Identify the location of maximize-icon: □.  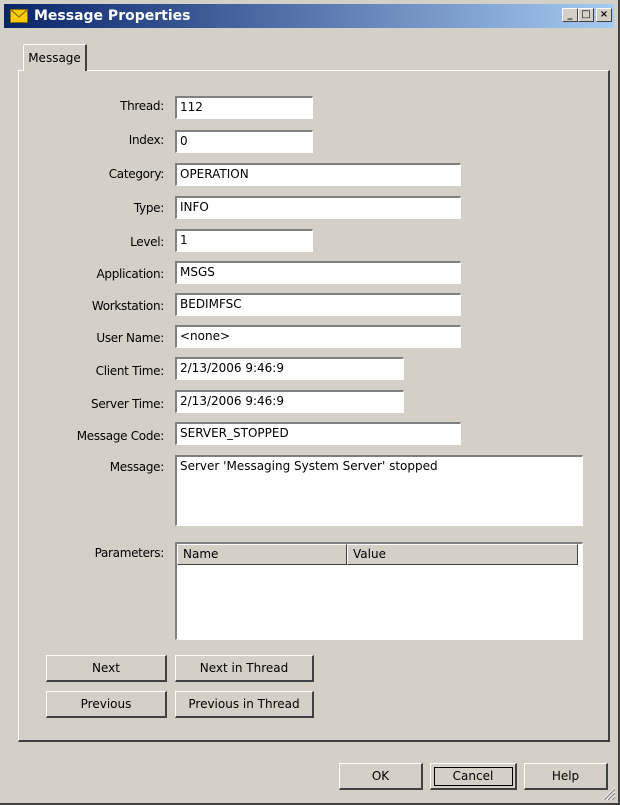
(586, 14).